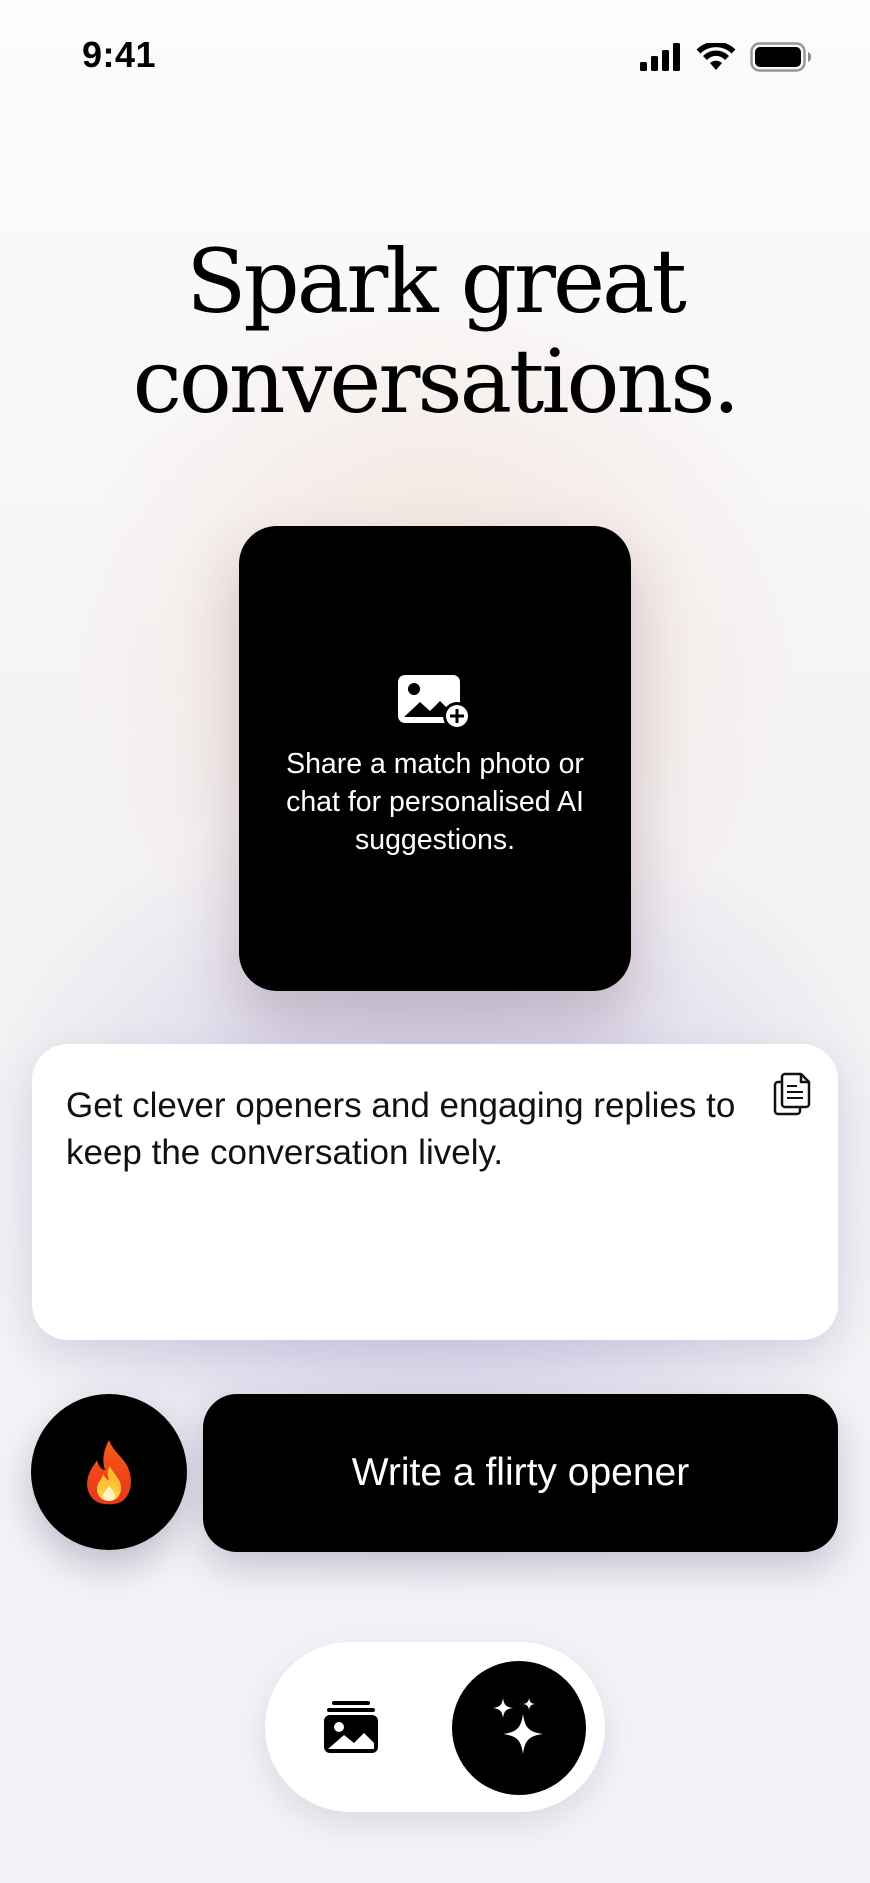  I want to click on fire-icon, so click(109, 1472).